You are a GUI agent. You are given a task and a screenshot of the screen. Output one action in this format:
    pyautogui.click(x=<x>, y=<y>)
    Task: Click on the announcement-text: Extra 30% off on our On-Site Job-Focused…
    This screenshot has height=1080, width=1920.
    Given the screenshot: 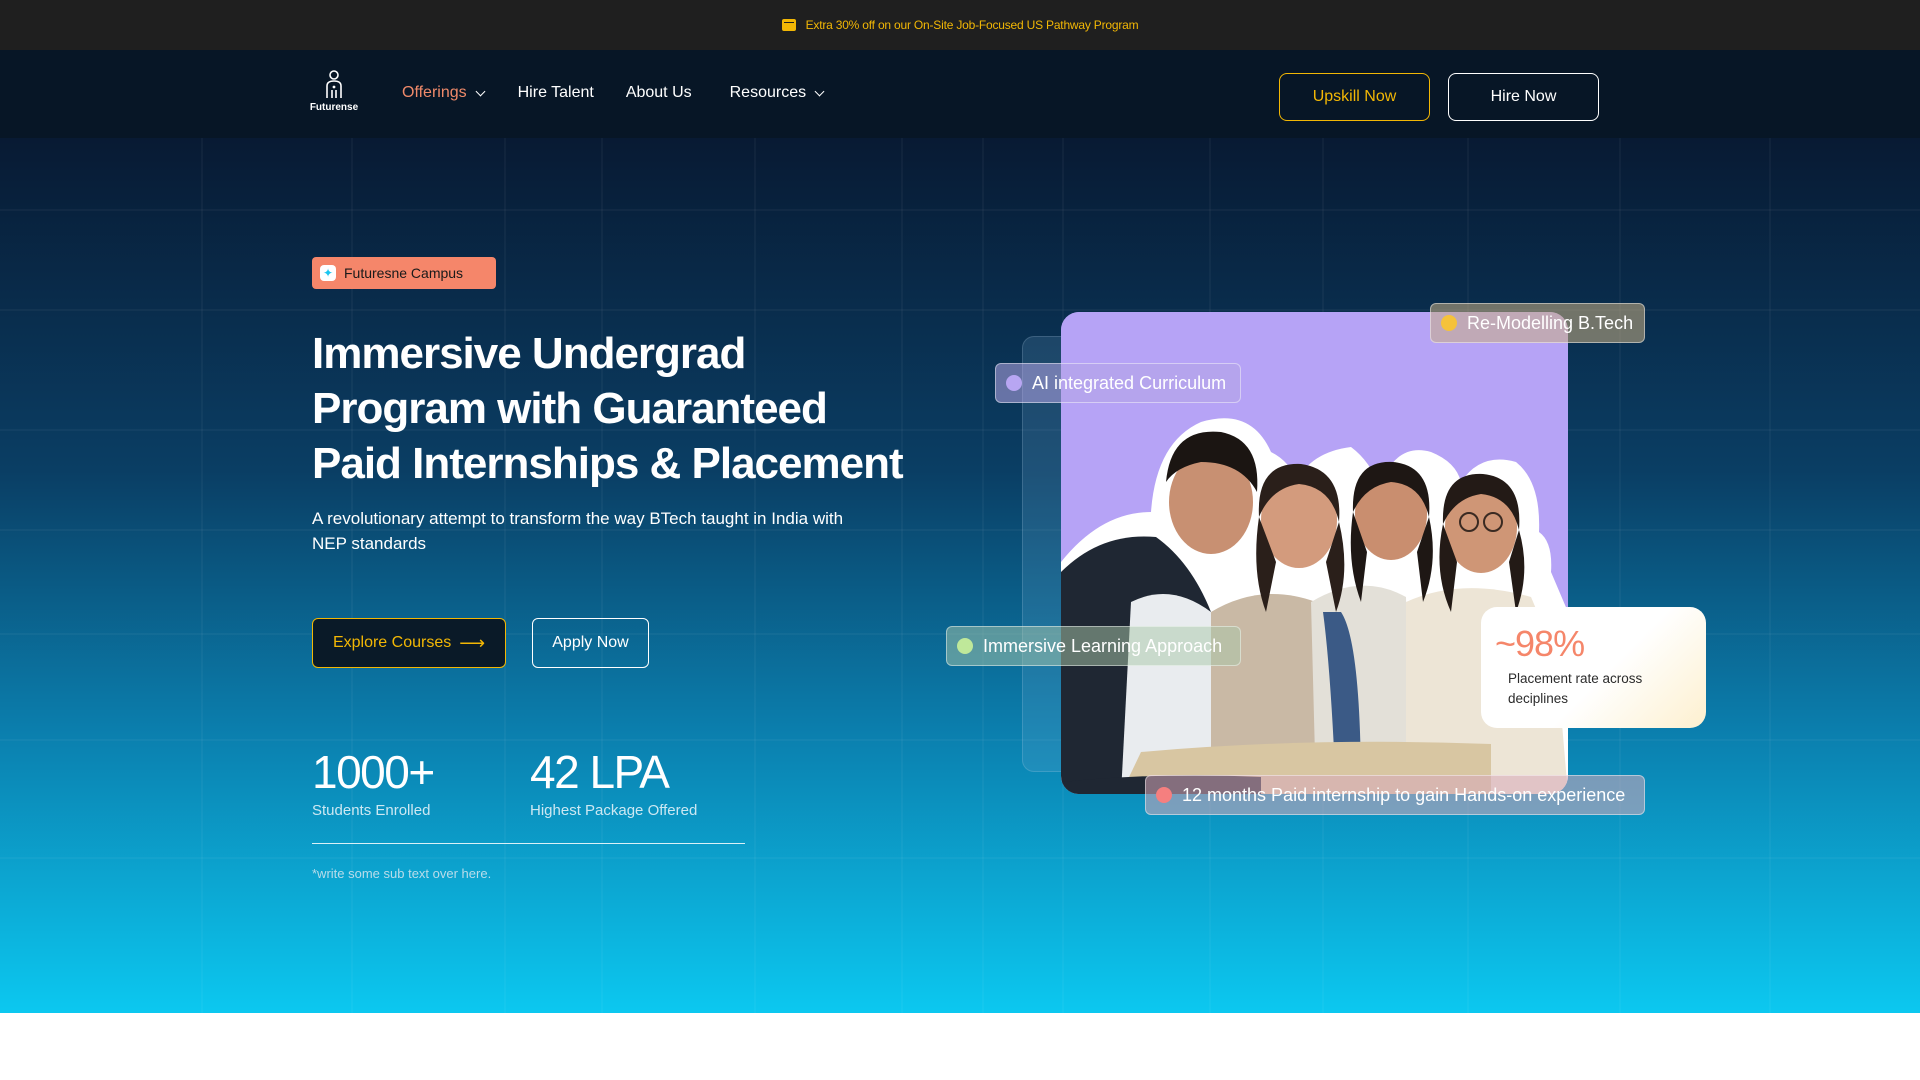 What is the action you would take?
    pyautogui.click(x=972, y=25)
    